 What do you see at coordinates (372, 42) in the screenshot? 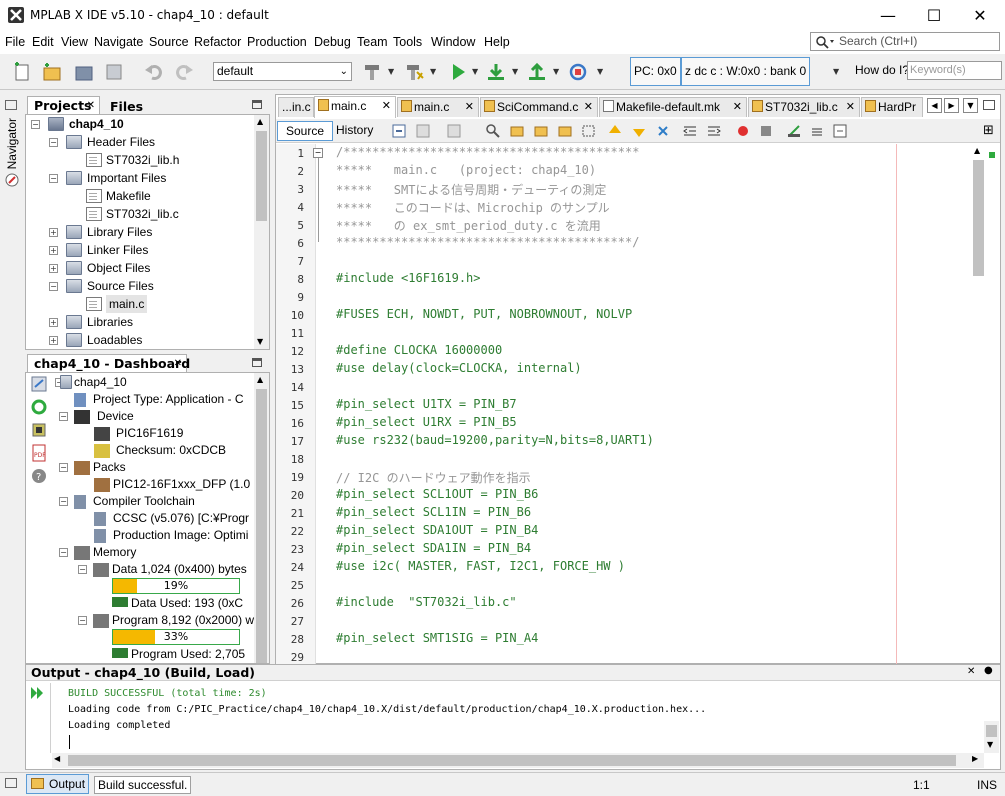
I see `menu-team: Team` at bounding box center [372, 42].